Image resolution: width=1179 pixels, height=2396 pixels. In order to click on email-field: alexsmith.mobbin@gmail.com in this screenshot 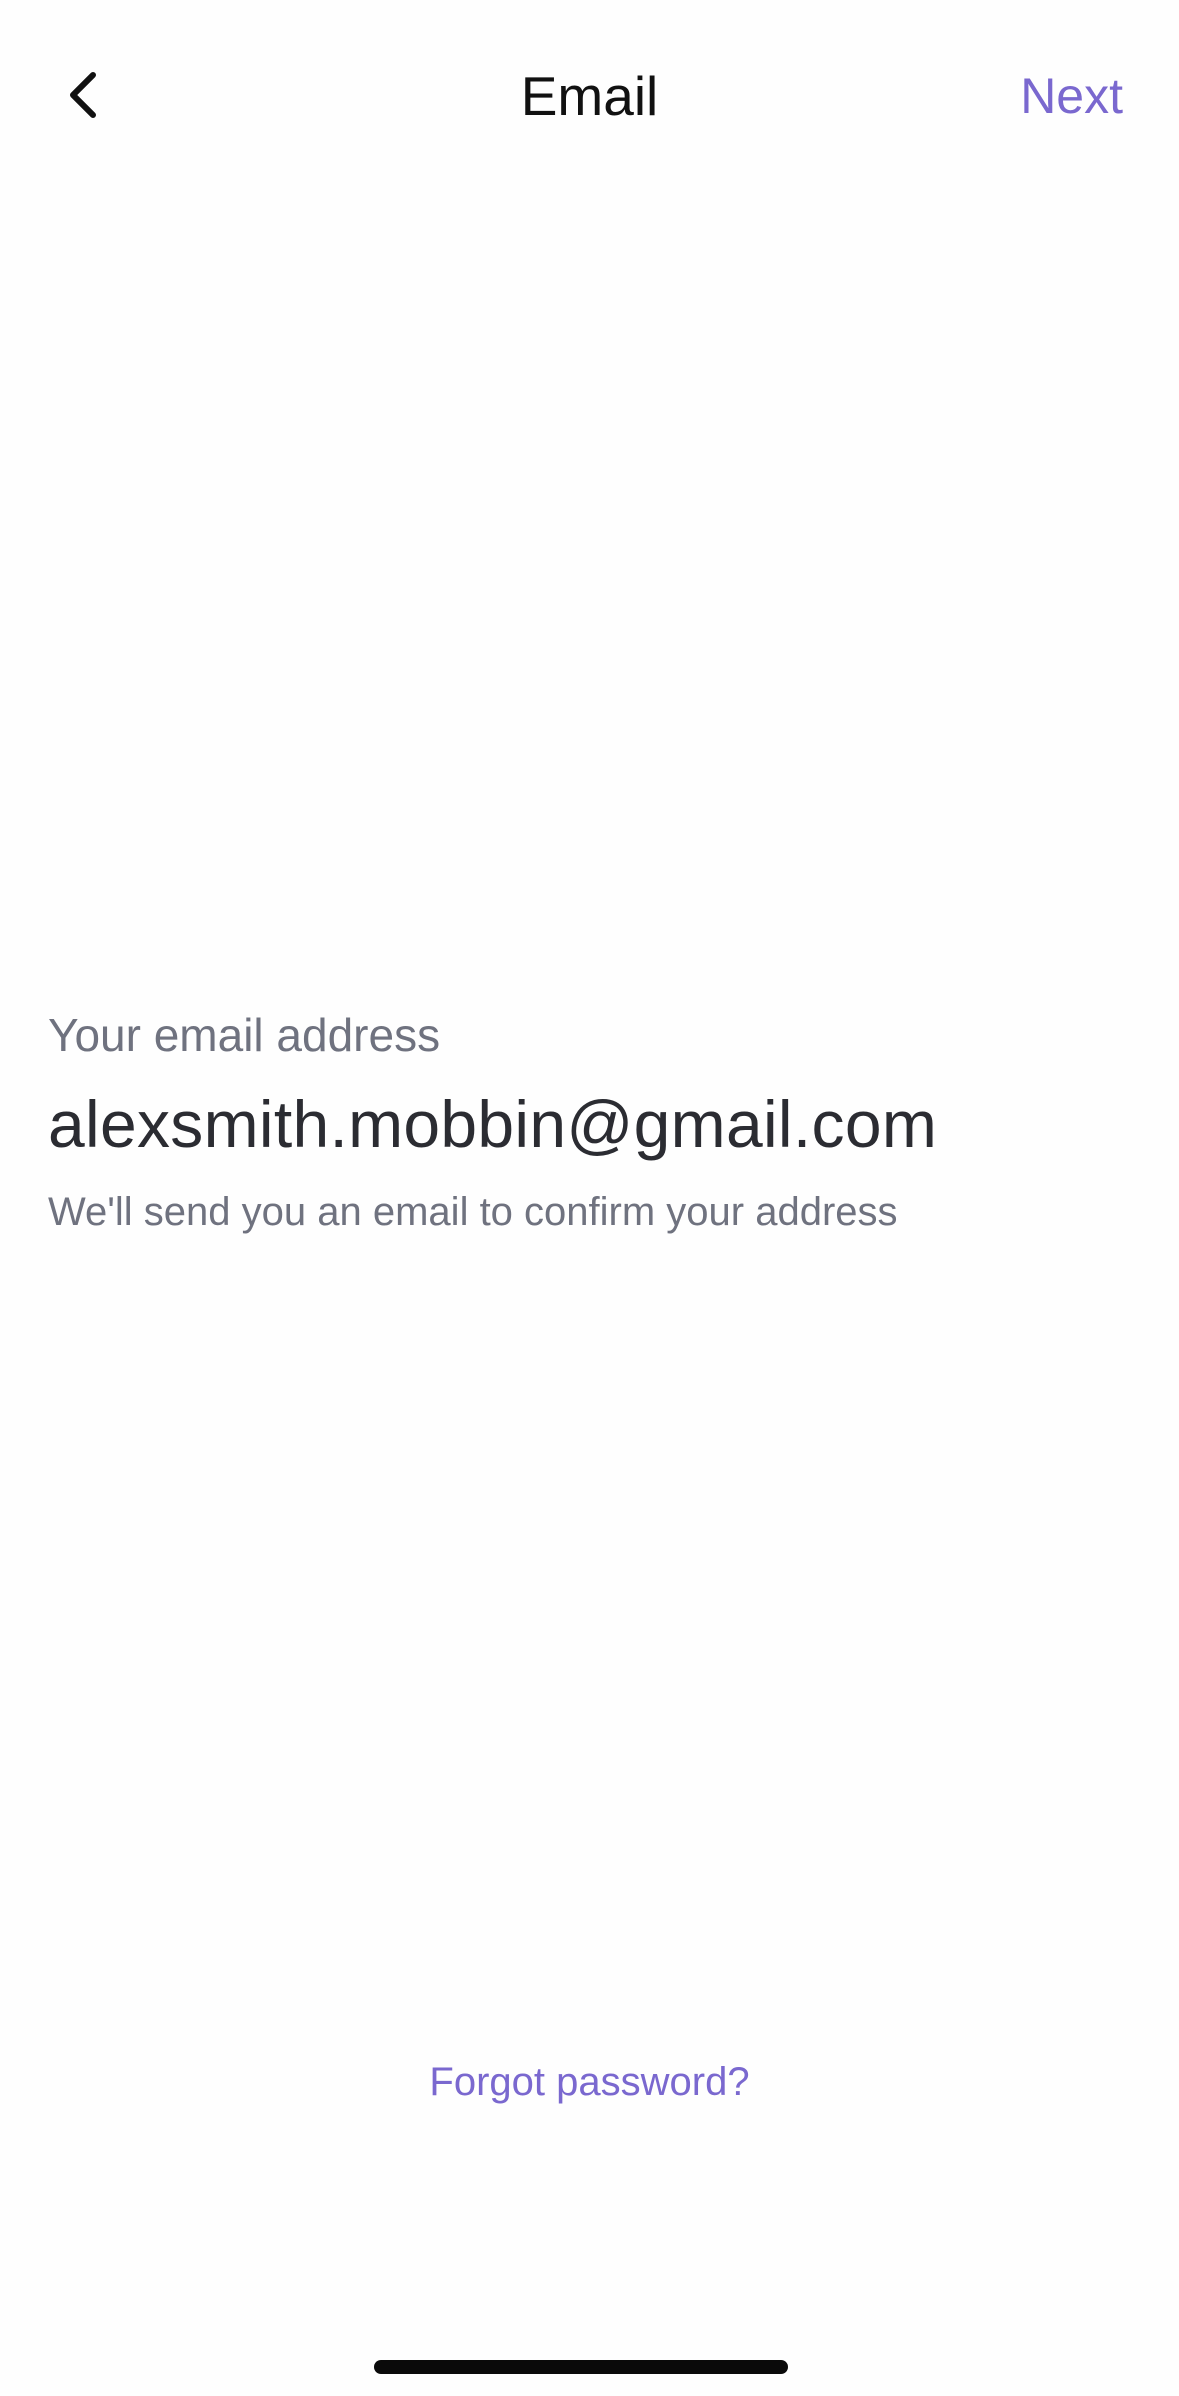, I will do `click(598, 1124)`.